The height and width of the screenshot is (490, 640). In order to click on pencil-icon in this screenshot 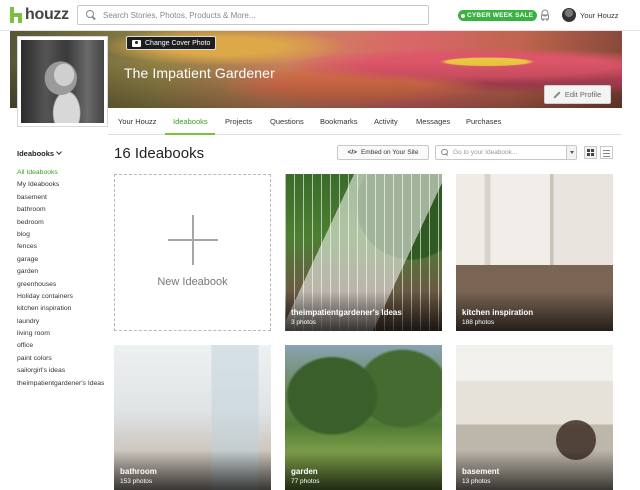, I will do `click(557, 94)`.